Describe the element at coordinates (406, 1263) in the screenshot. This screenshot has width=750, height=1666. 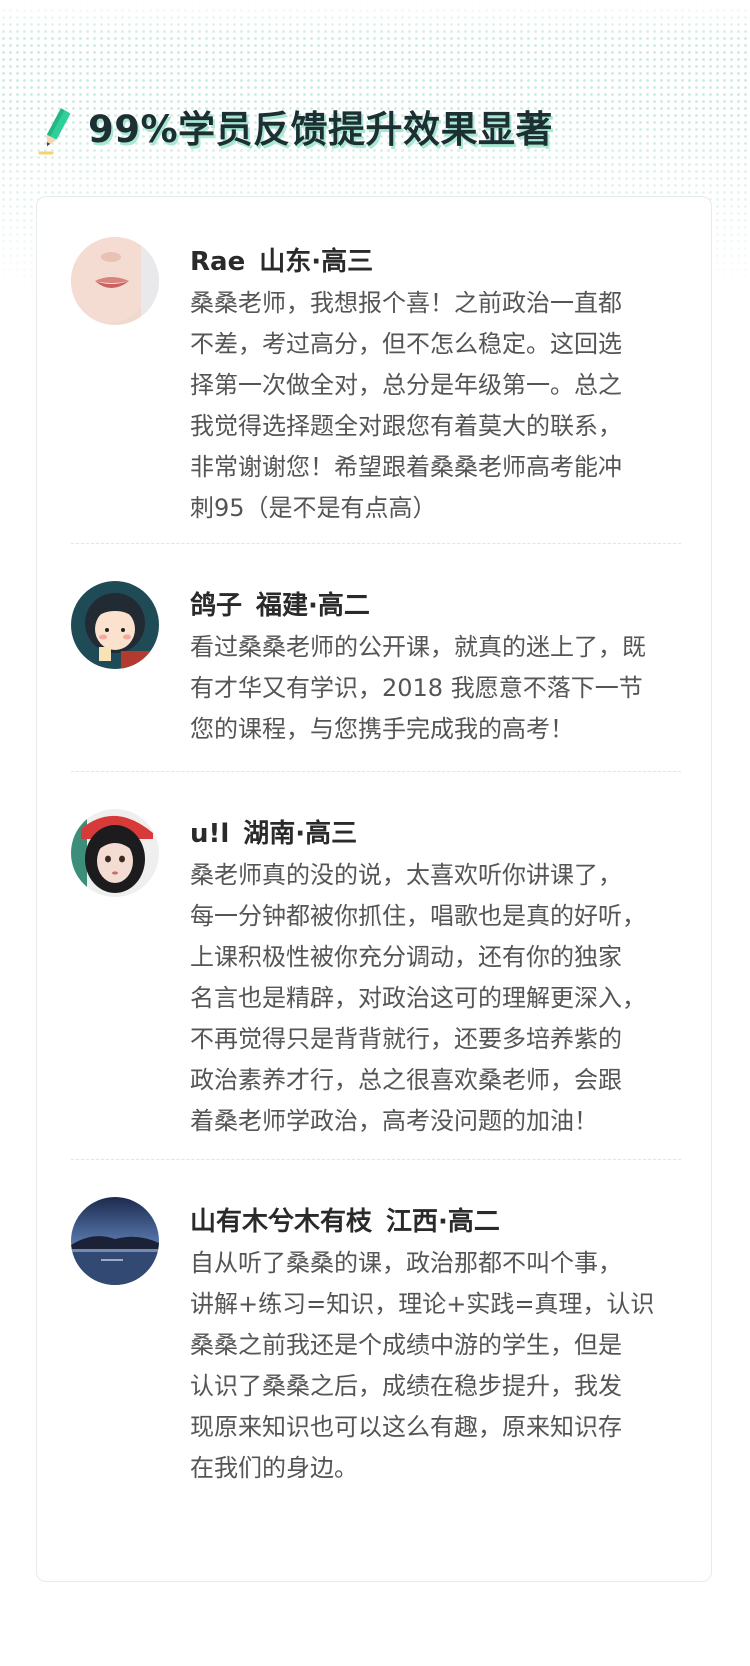
I see `comment-line: 自从听了桑桑的课，政治那都不叫个事，` at that location.